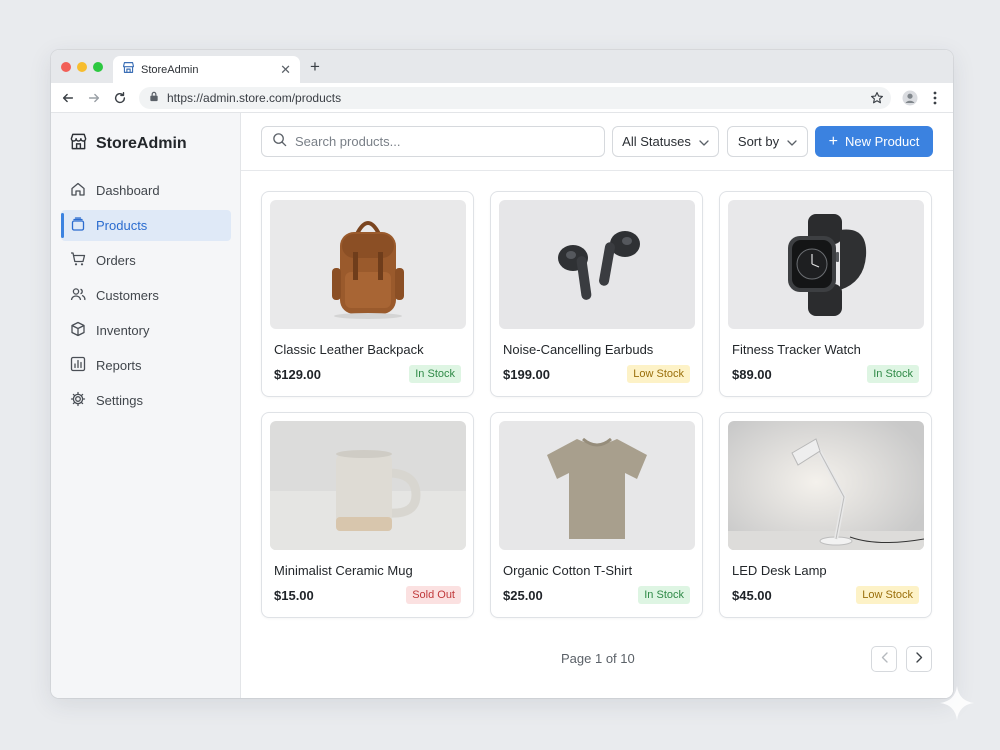 The height and width of the screenshot is (750, 1000). I want to click on product-card: Organic Cotton T-Shirt $25.00 In Stock, so click(596, 515).